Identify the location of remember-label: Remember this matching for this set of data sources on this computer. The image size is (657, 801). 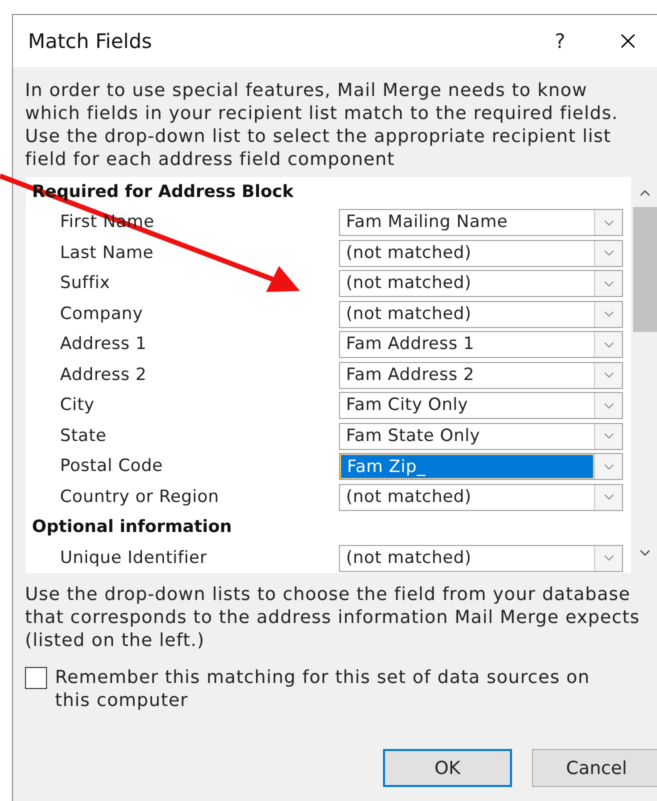
(340, 689).